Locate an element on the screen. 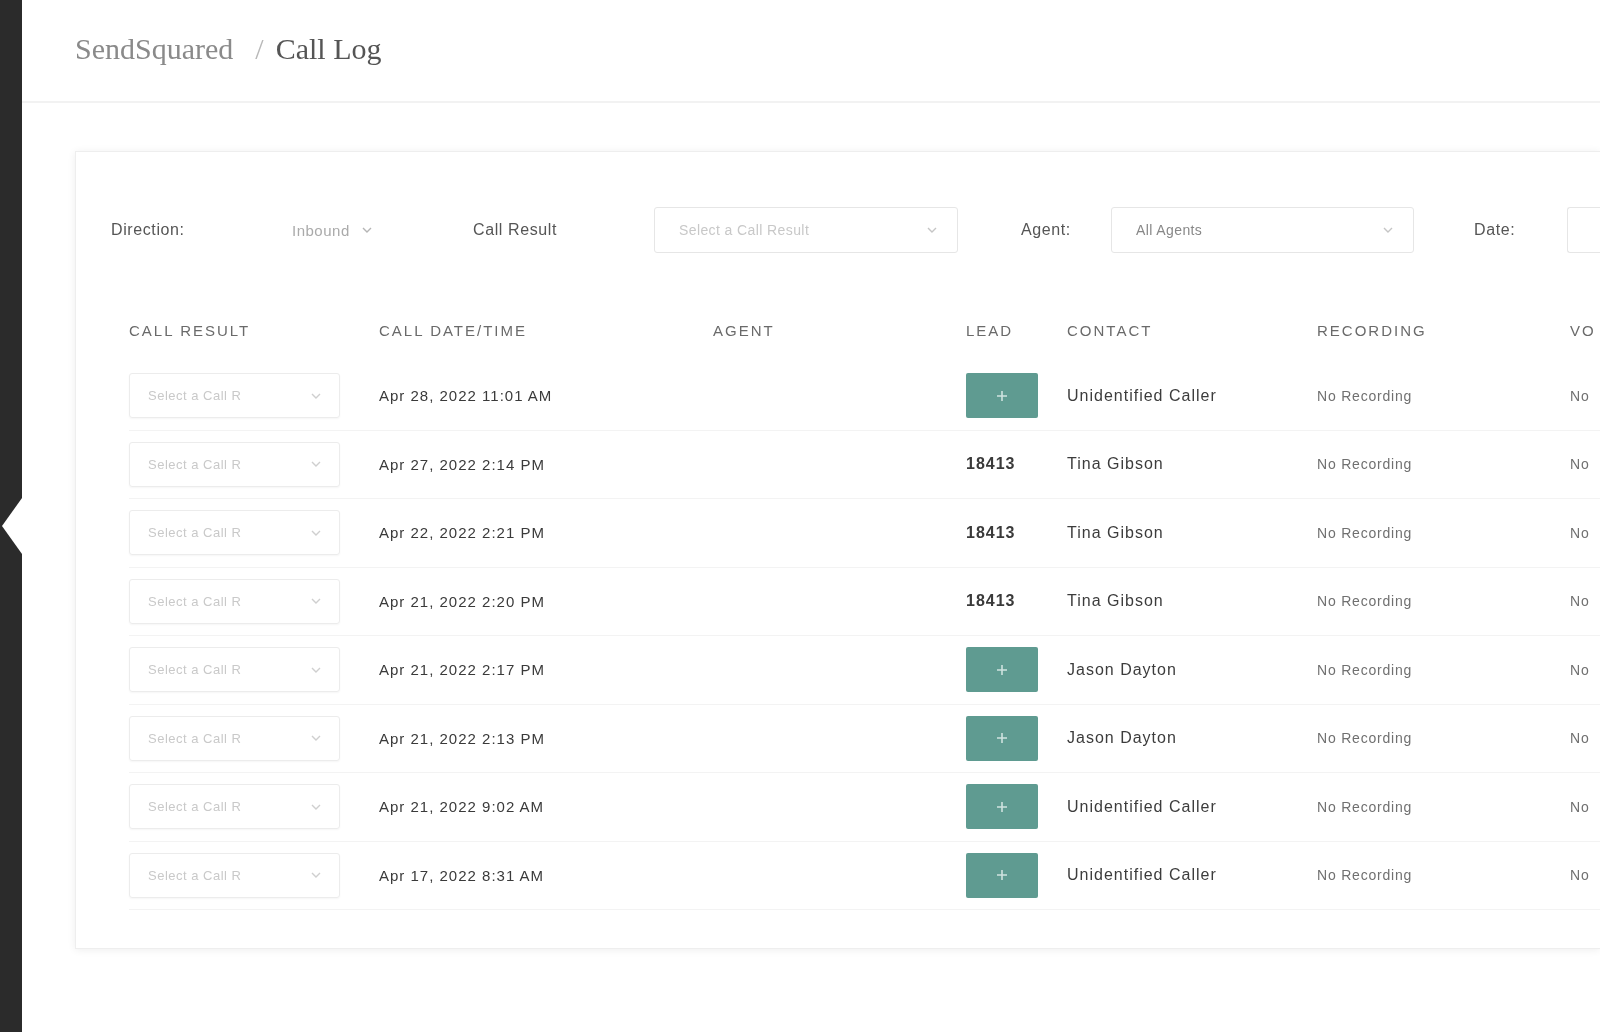  date-field is located at coordinates (1583, 230).